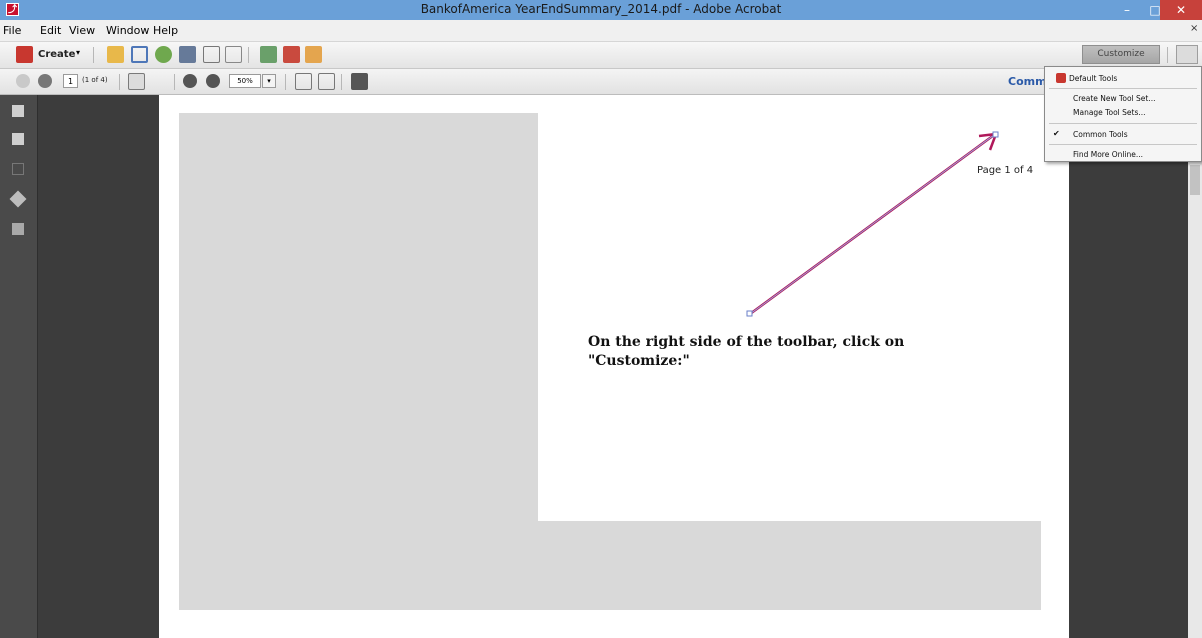 This screenshot has height=638, width=1202. I want to click on page-label: Page 1 of 4, so click(1005, 170).